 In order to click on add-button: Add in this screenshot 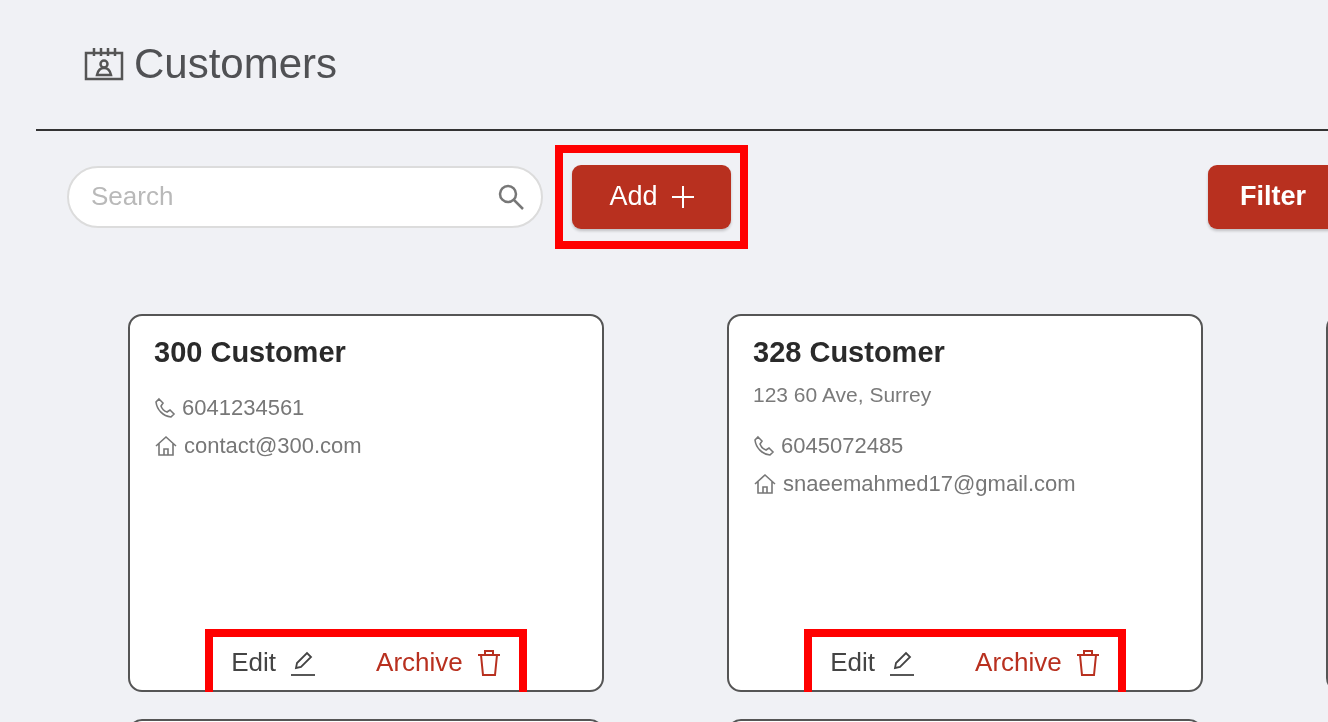, I will do `click(651, 196)`.